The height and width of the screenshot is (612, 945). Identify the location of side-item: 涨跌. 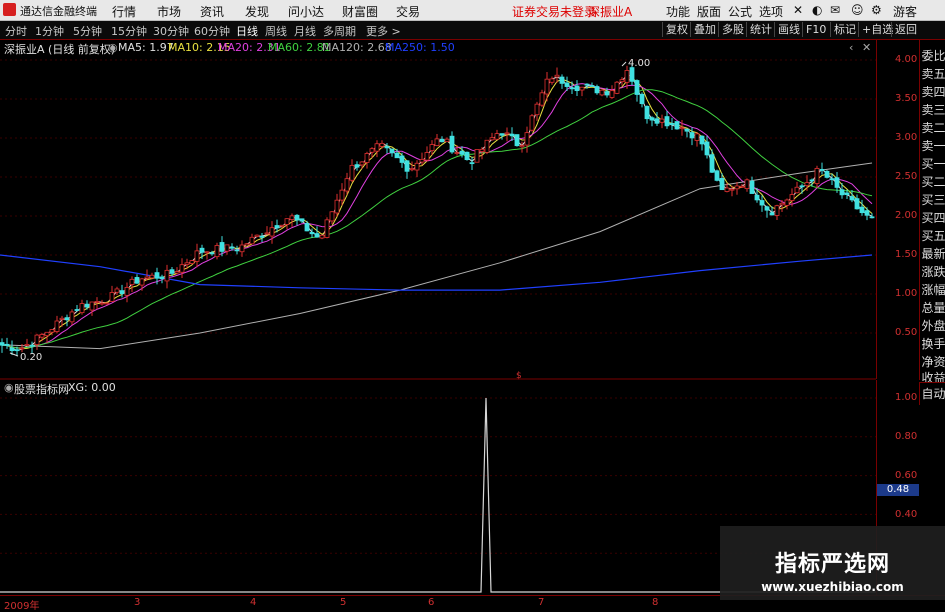
(933, 272).